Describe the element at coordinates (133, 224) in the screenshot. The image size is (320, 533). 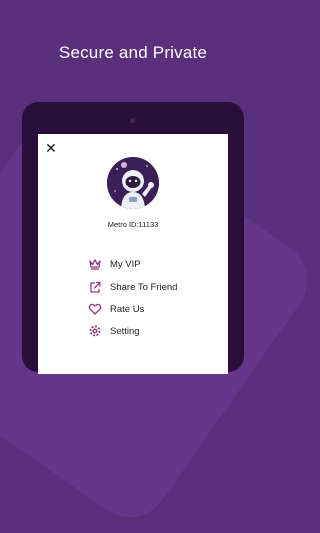
I see `user-id-label: Metro ID:11133` at that location.